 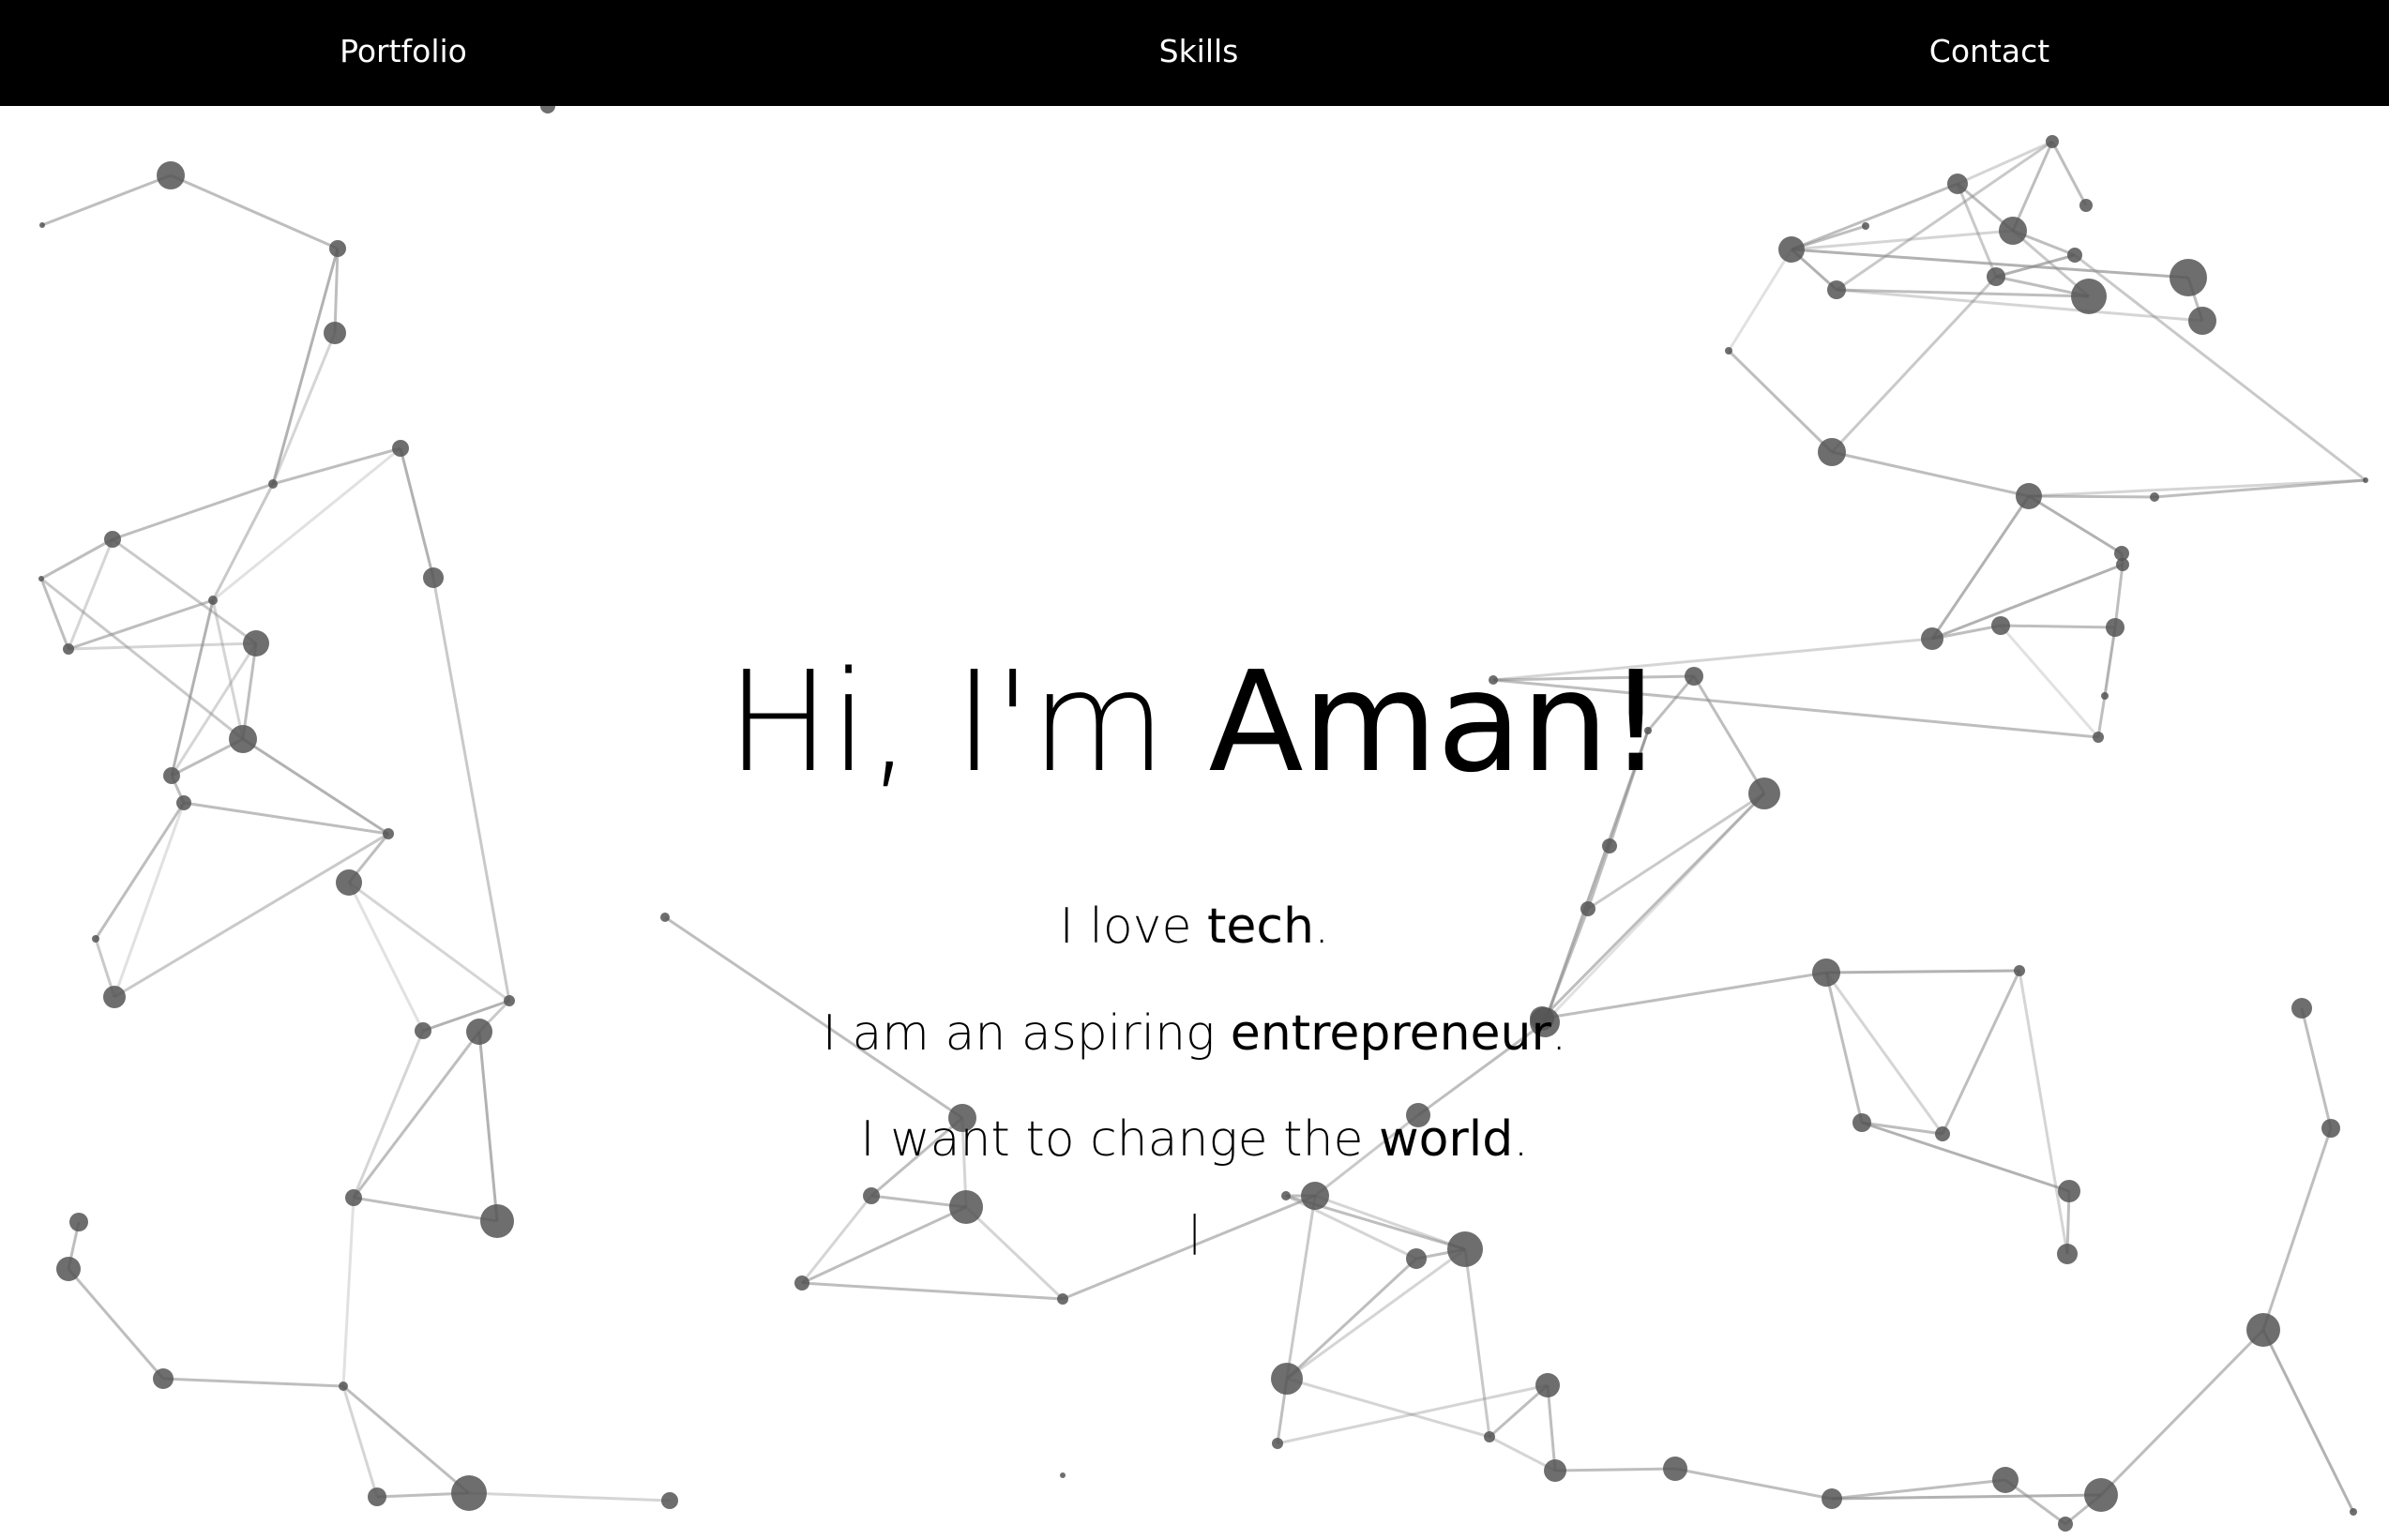 What do you see at coordinates (404, 53) in the screenshot?
I see `nav-link-portfolio: Portfolio` at bounding box center [404, 53].